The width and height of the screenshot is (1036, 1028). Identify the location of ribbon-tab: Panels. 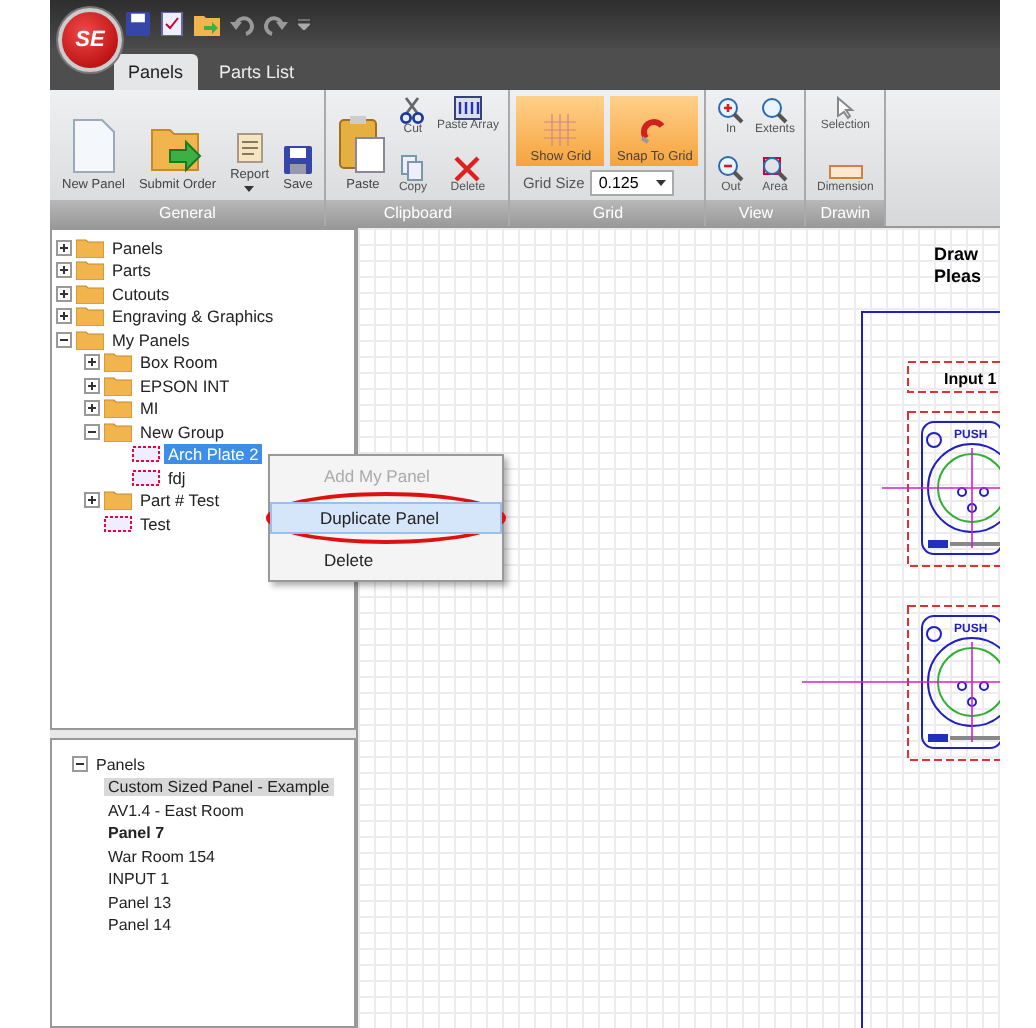
(156, 72).